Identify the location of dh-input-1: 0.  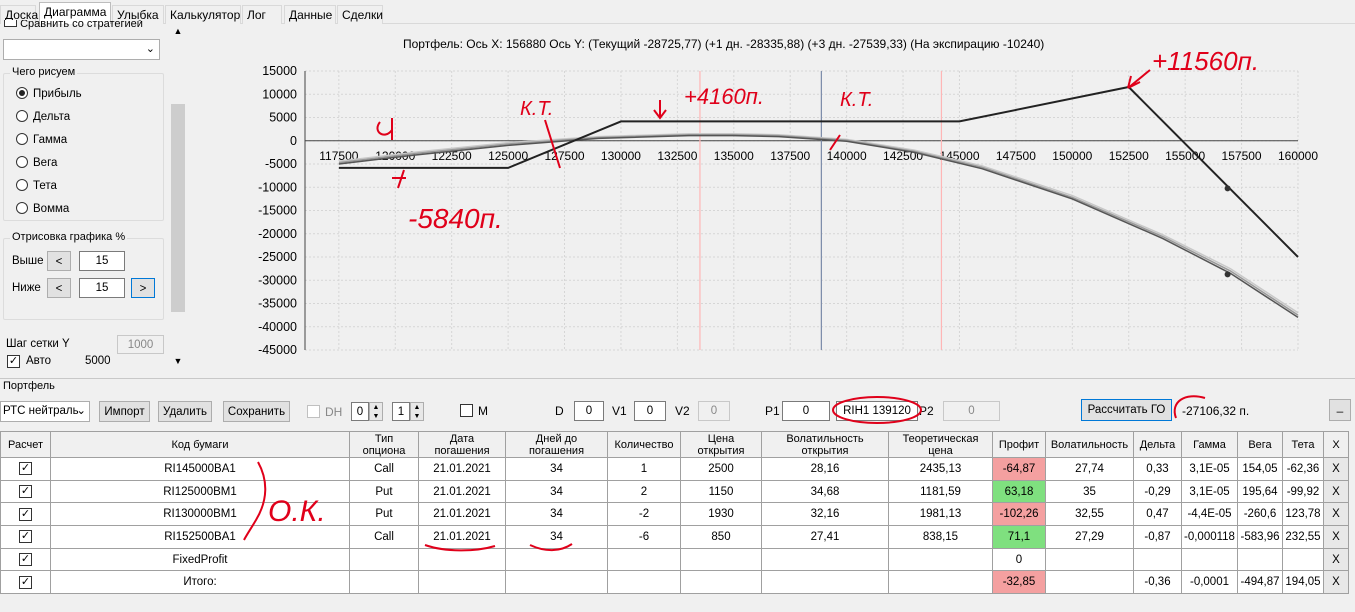
(360, 411).